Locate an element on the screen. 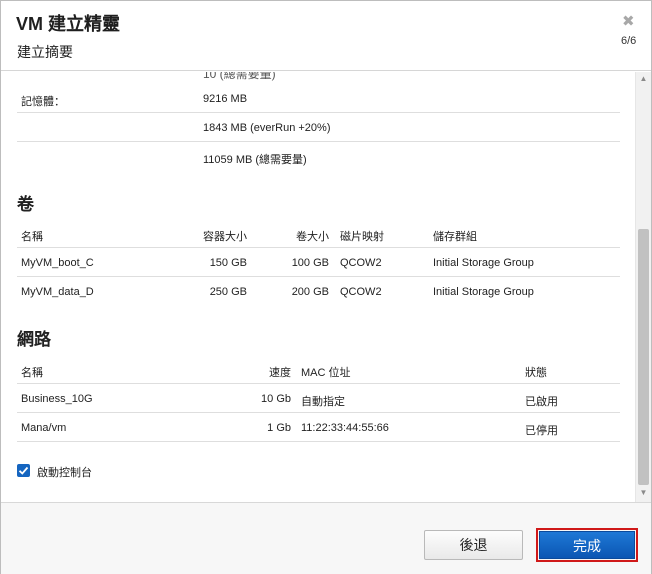  volumes-section-title: 卷 is located at coordinates (25, 204).